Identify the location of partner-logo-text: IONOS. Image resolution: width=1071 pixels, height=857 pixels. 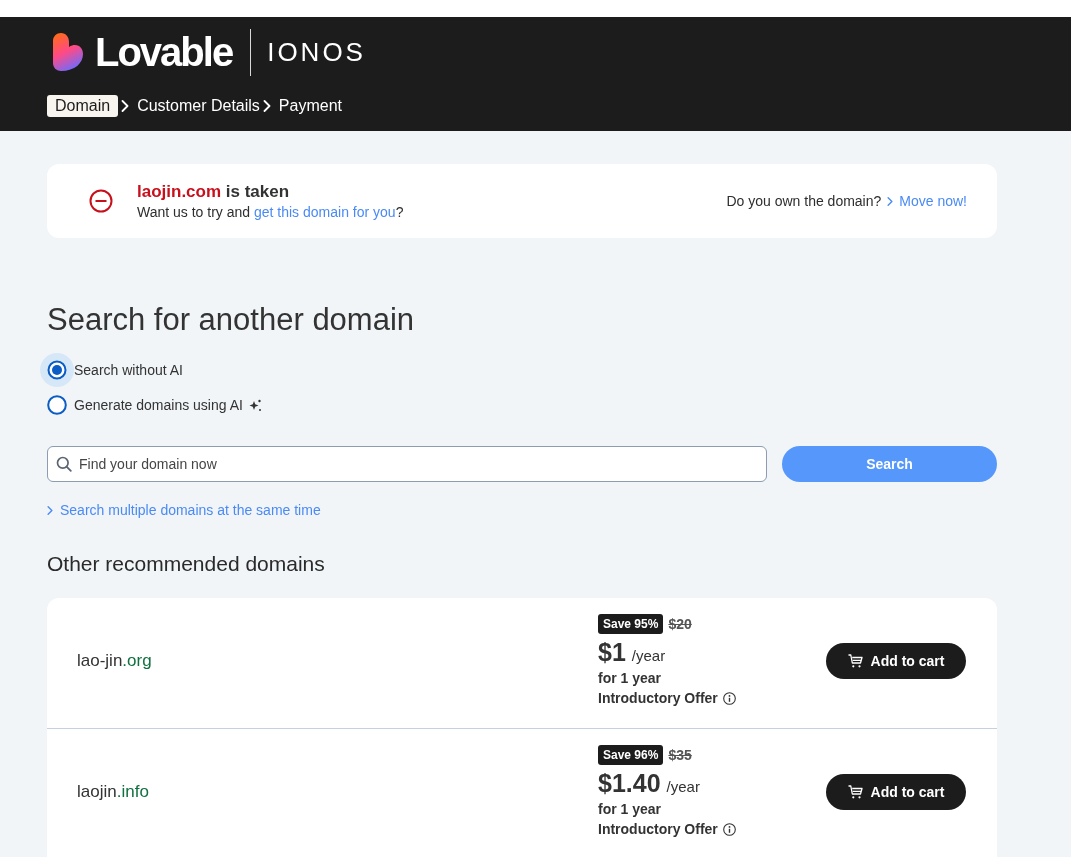
(316, 52).